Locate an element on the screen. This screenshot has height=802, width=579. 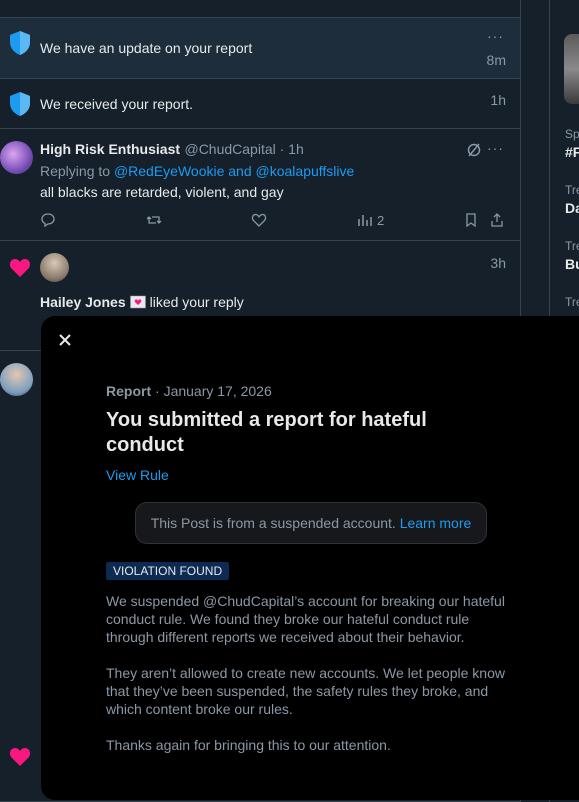
reply-button is located at coordinates (48, 220).